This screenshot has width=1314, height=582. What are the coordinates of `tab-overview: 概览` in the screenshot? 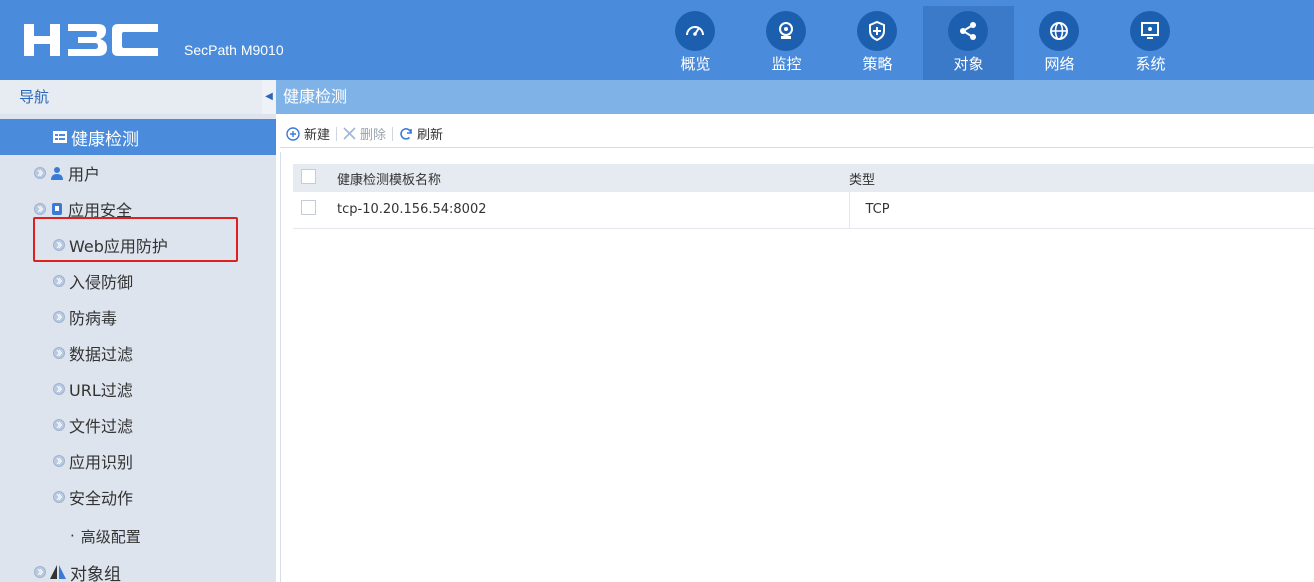 It's located at (695, 43).